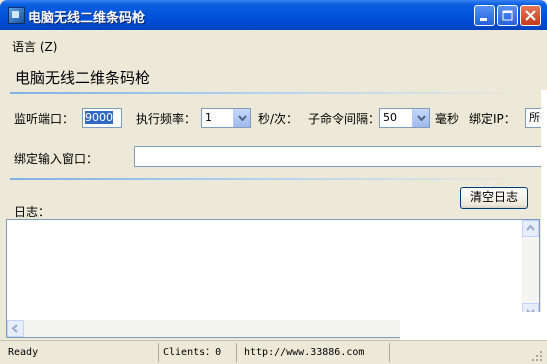 This screenshot has height=364, width=547. Describe the element at coordinates (198, 352) in the screenshot. I see `status-clients: Clients：0` at that location.